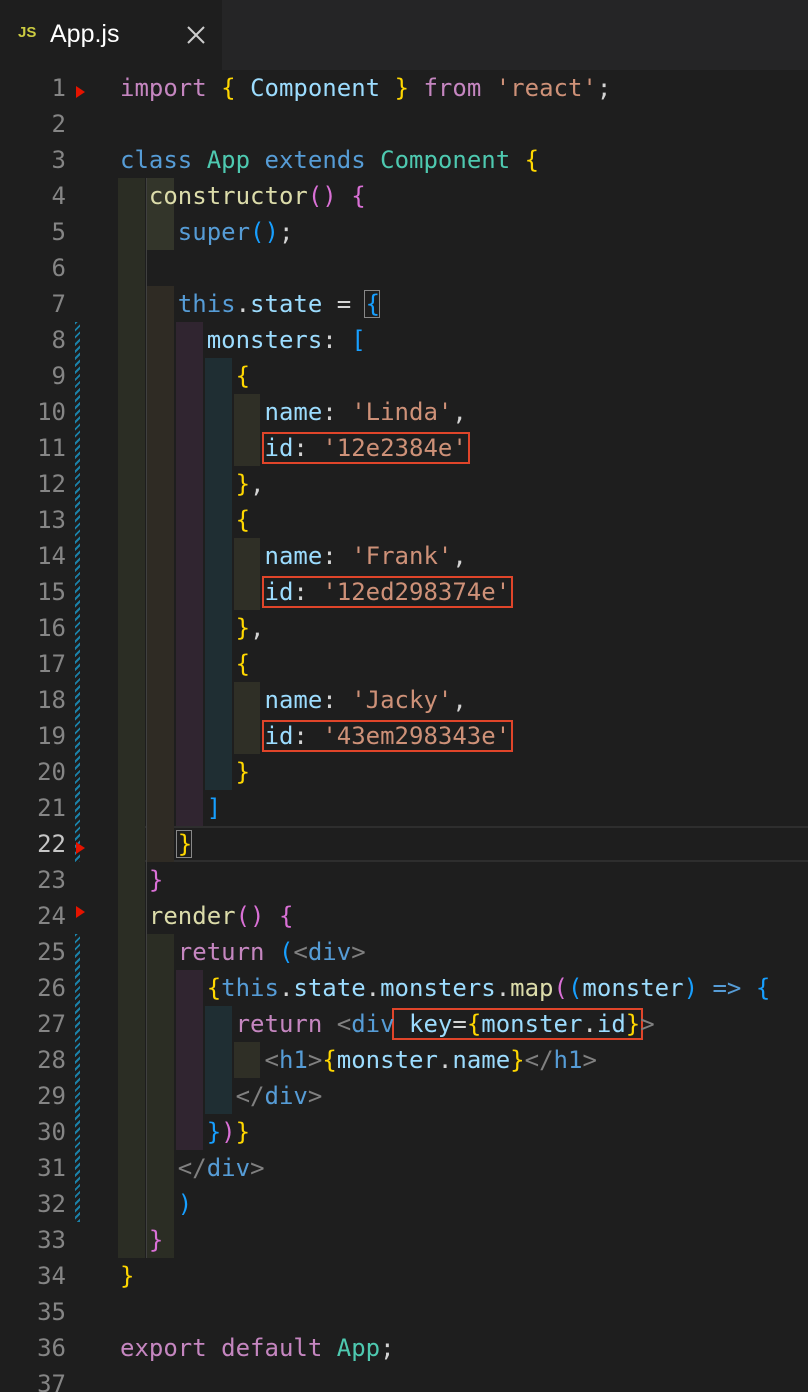  I want to click on gutter-modified-marker, so click(77, 592).